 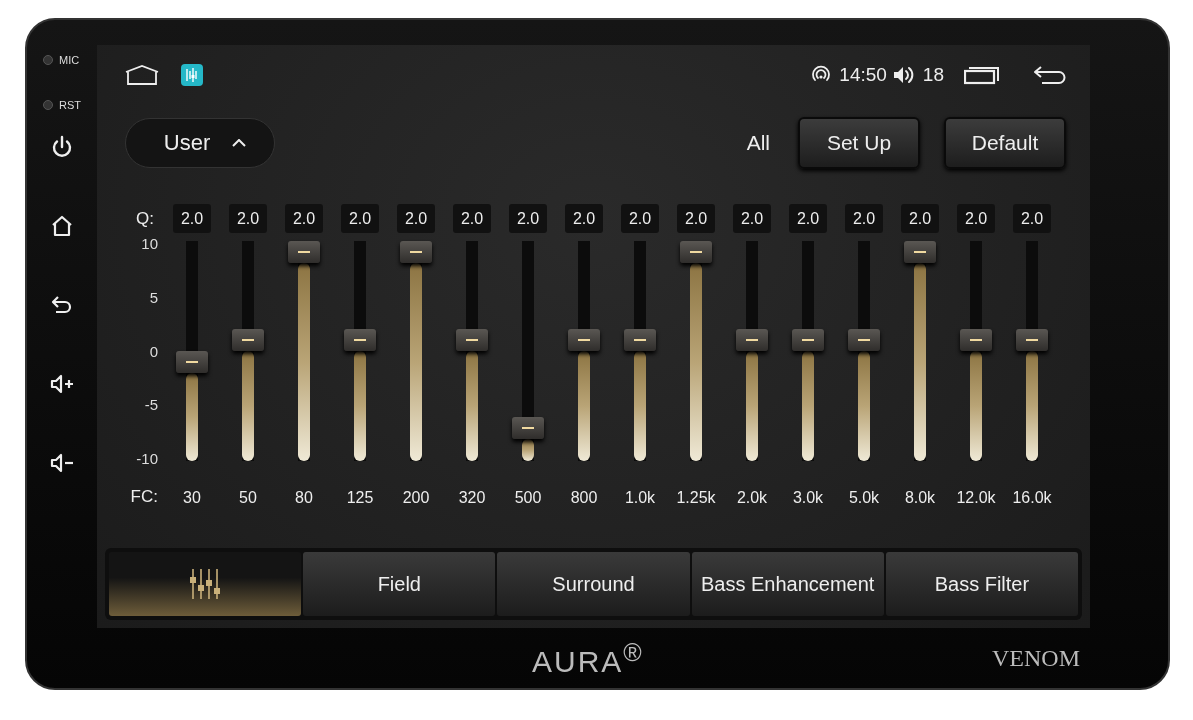 What do you see at coordinates (933, 75) in the screenshot?
I see `volume-level: 18` at bounding box center [933, 75].